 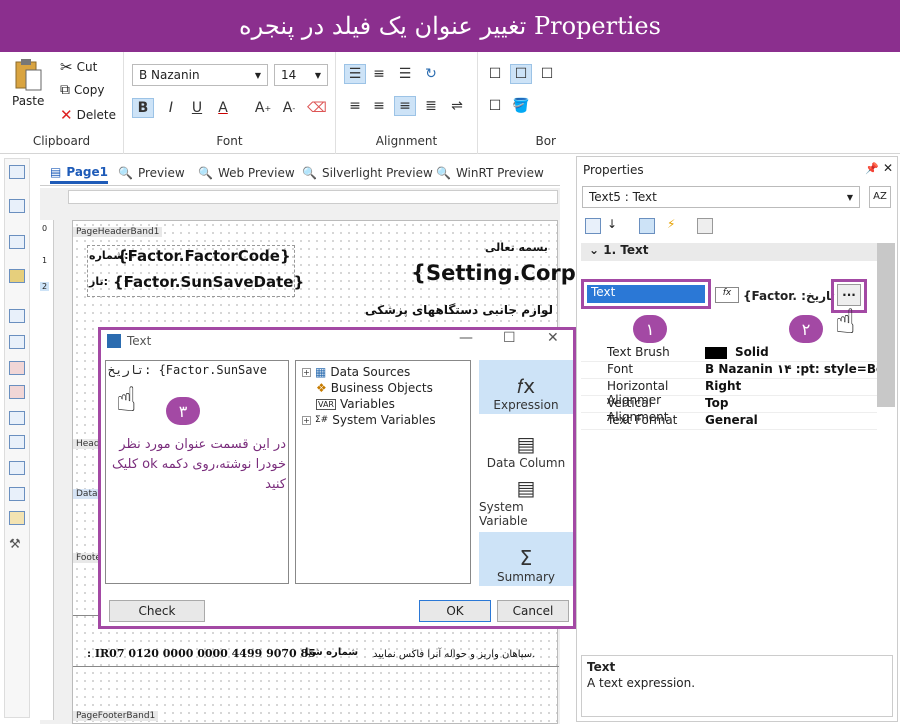 I want to click on image-small-icon, so click(x=17, y=518).